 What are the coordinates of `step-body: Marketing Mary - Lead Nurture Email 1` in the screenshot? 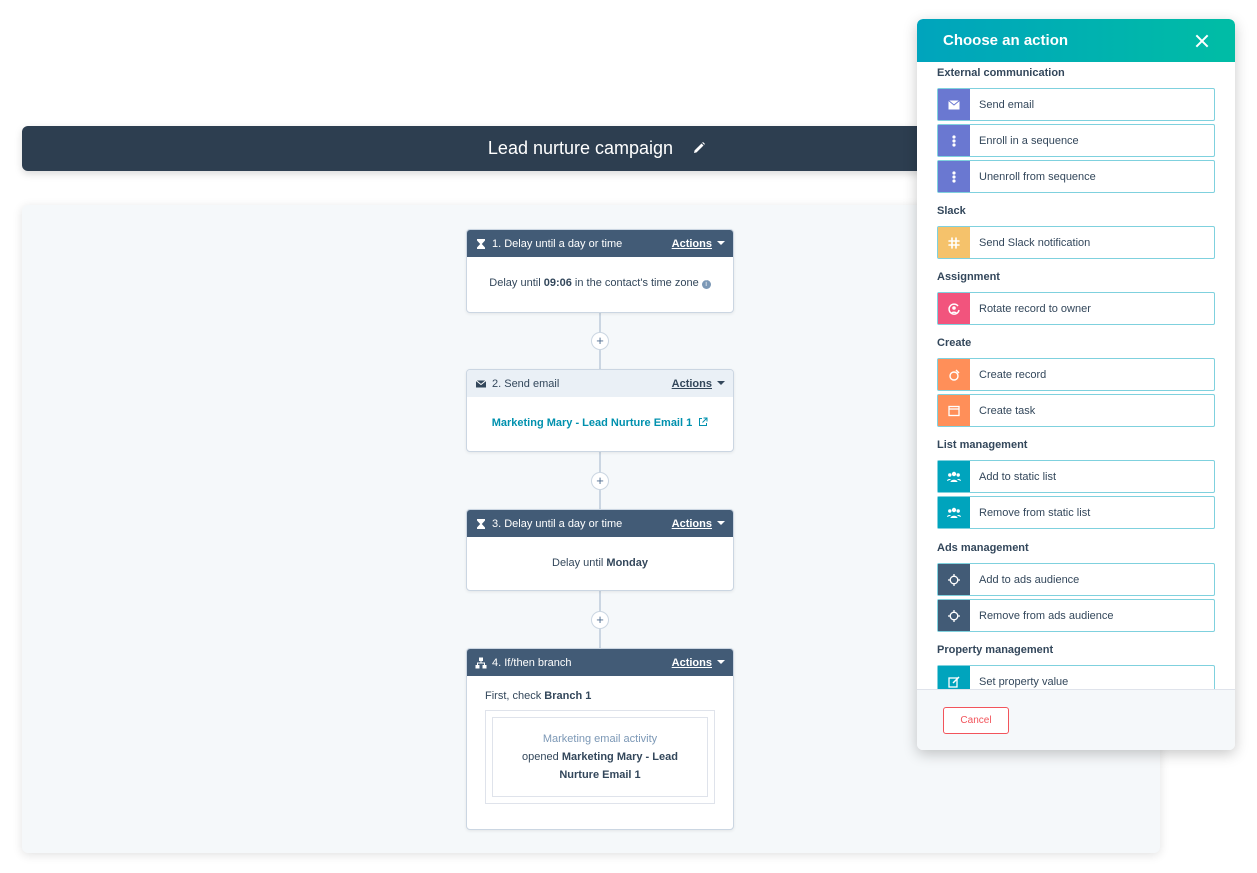 It's located at (600, 423).